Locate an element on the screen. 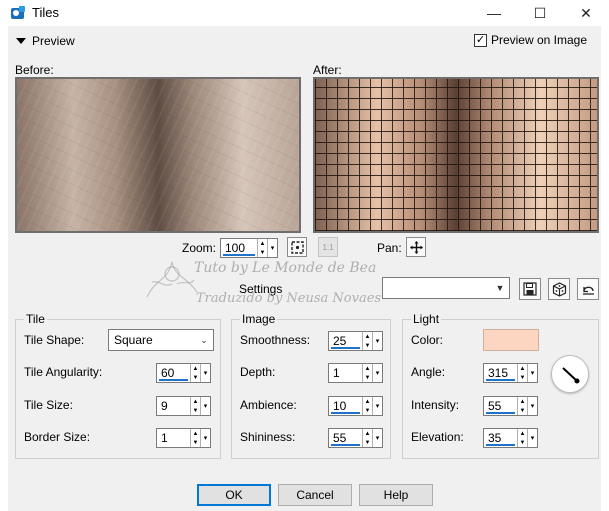 The height and width of the screenshot is (511, 609). before-preview-image is located at coordinates (158, 155).